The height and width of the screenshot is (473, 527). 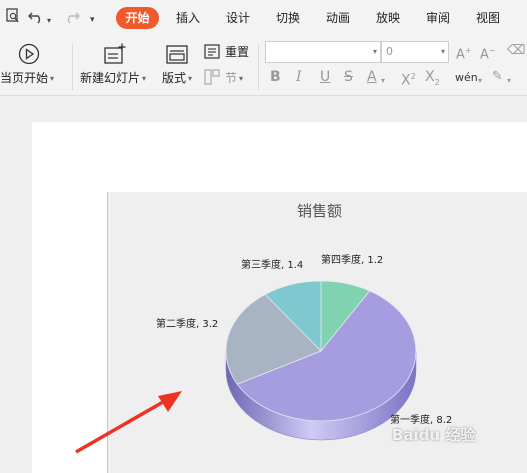 I want to click on data-label-q4: 第四季度, 1.2, so click(x=352, y=260).